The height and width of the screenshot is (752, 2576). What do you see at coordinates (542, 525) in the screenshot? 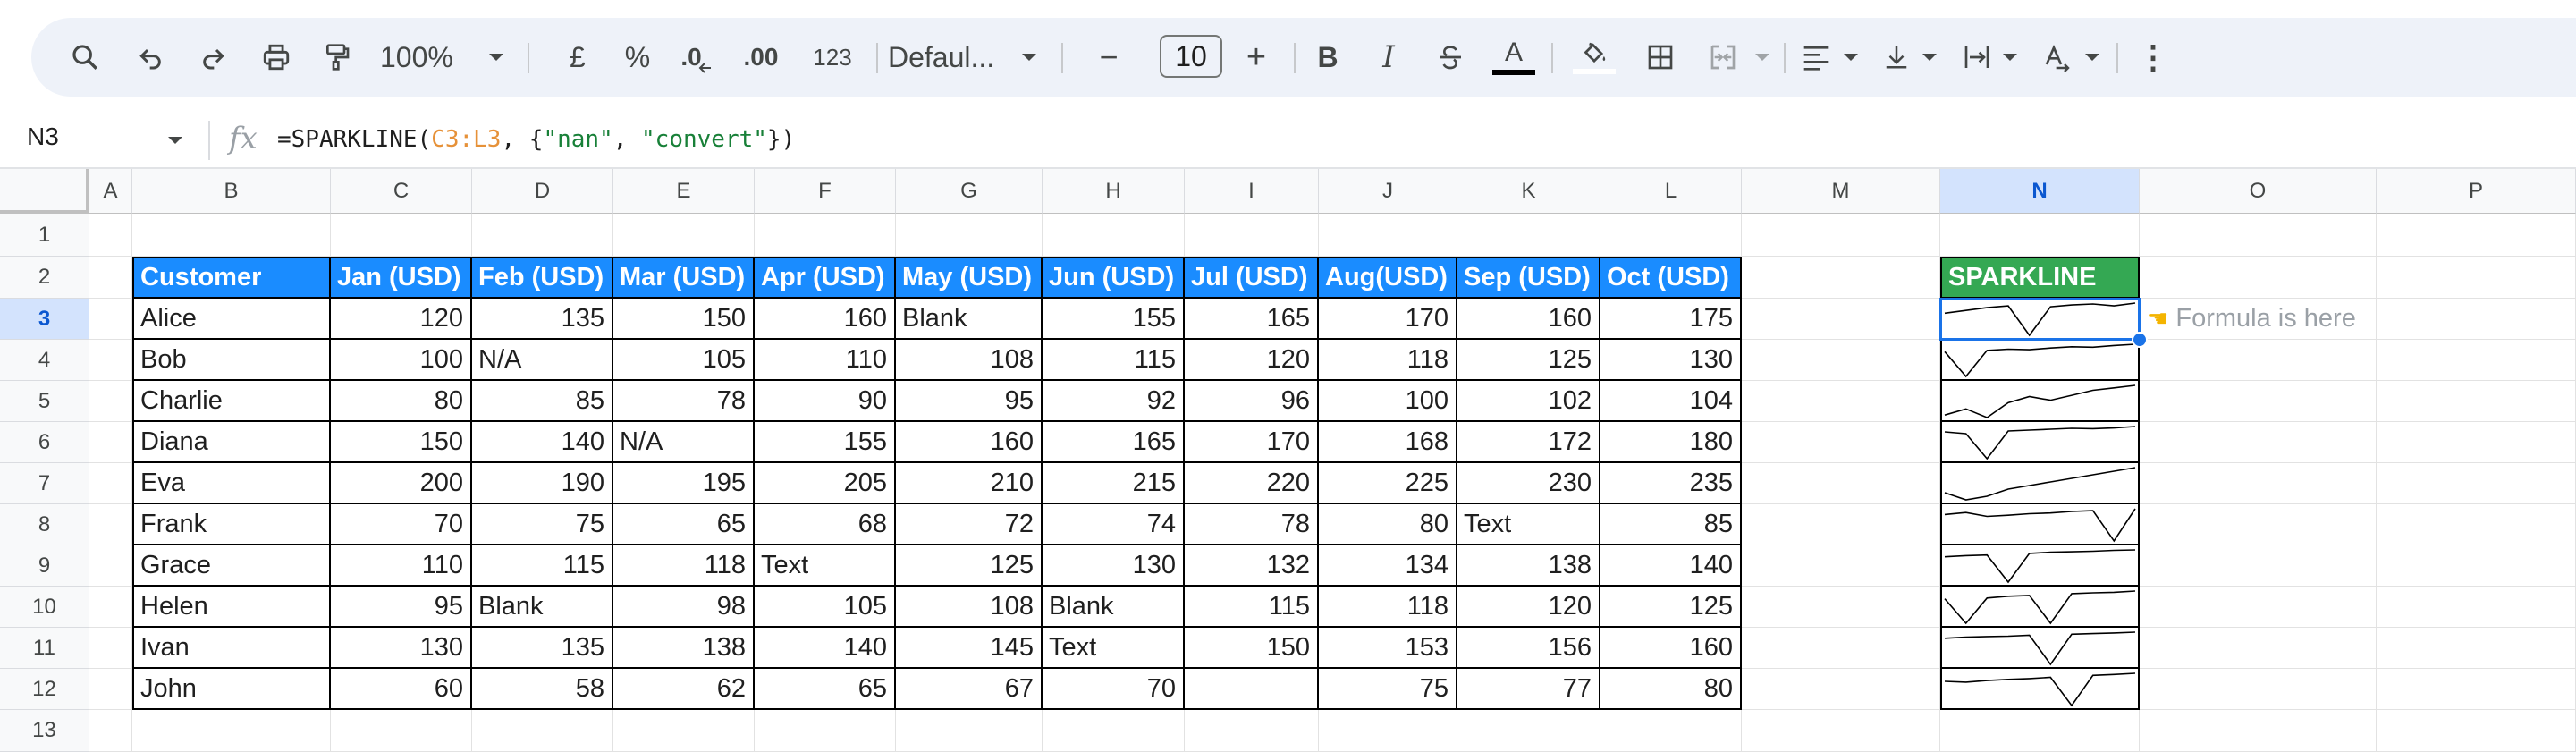
I see `value-cell: 75` at bounding box center [542, 525].